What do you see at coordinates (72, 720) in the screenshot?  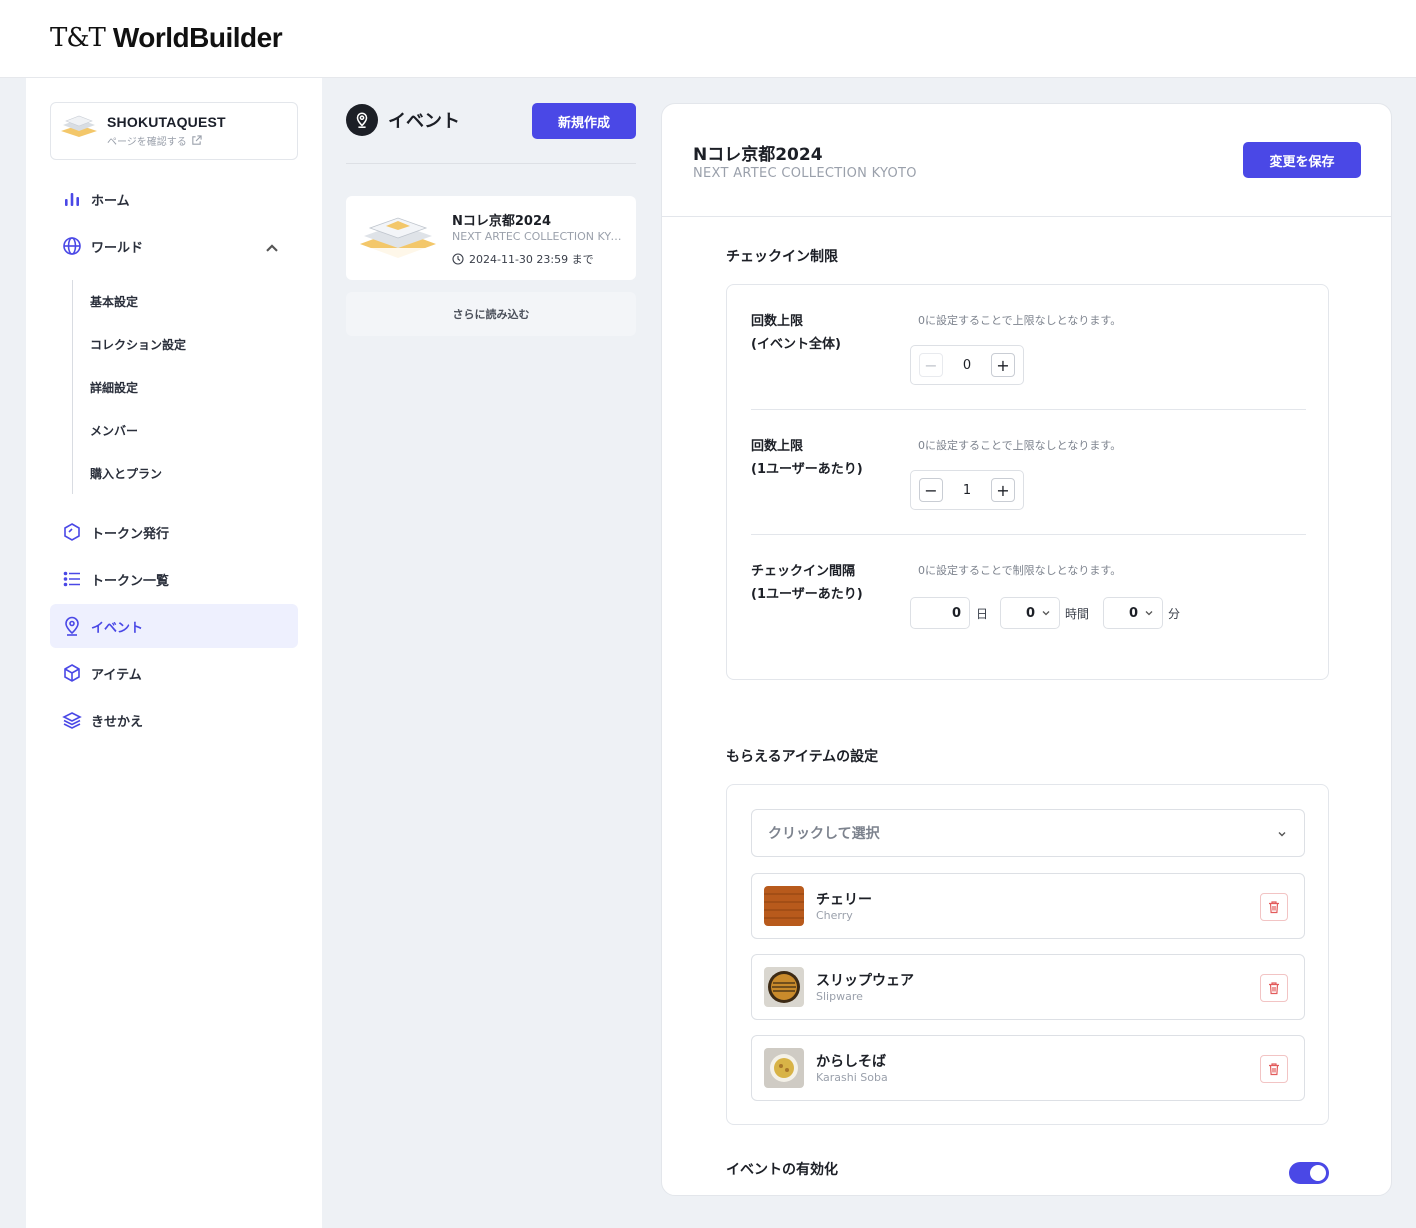 I see `layers-icon` at bounding box center [72, 720].